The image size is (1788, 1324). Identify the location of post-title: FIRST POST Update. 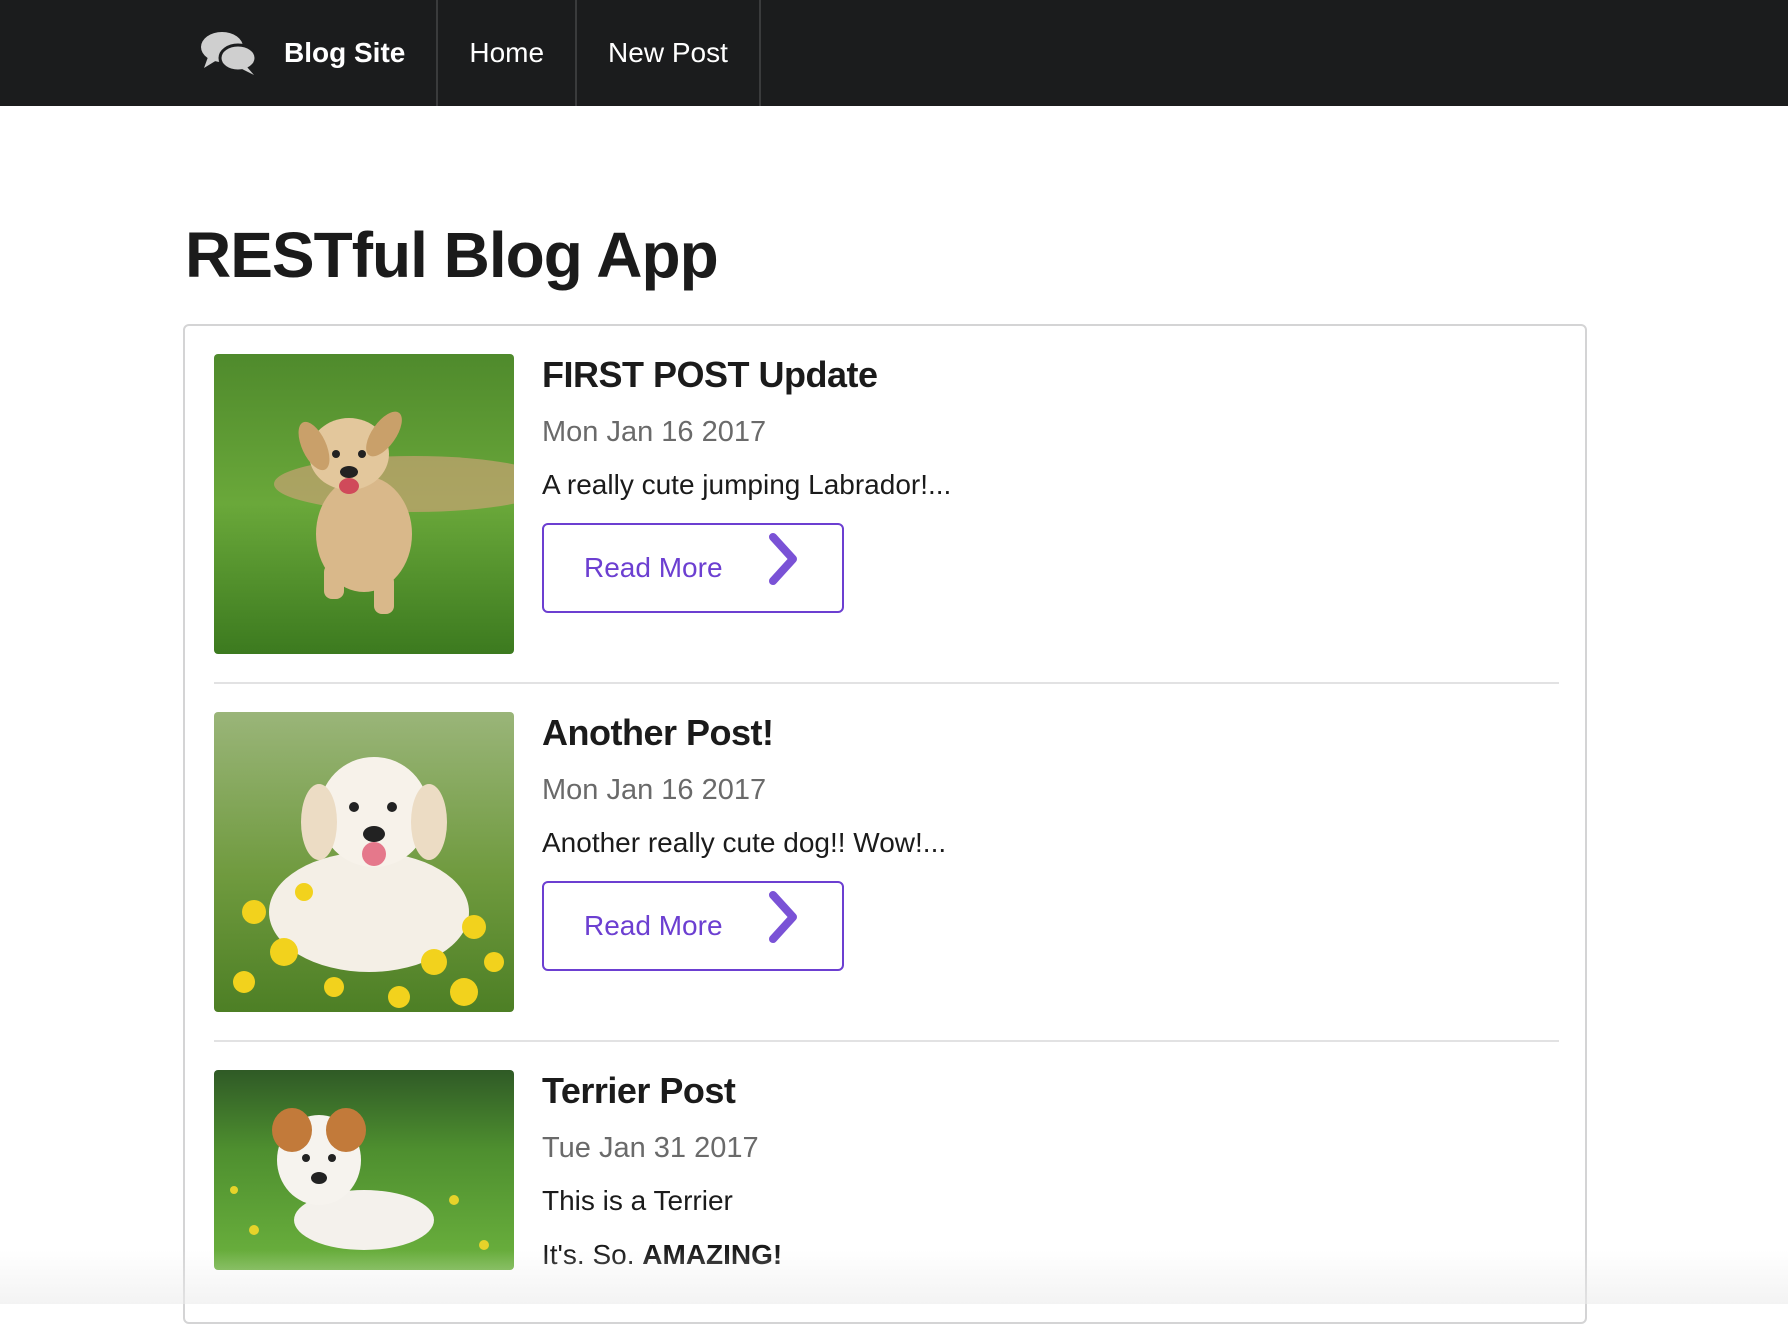
(746, 375).